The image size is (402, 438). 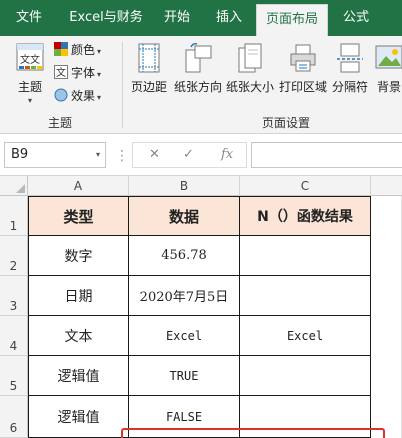 What do you see at coordinates (326, 155) in the screenshot?
I see `formula-input` at bounding box center [326, 155].